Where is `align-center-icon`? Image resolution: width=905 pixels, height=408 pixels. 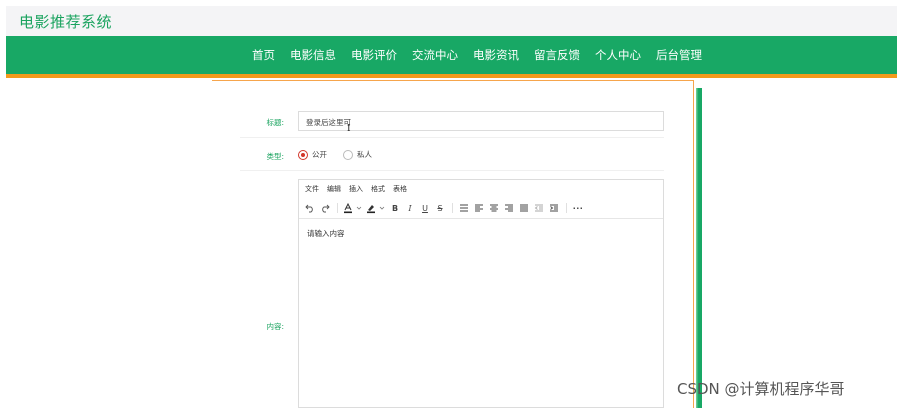
align-center-icon is located at coordinates (494, 208).